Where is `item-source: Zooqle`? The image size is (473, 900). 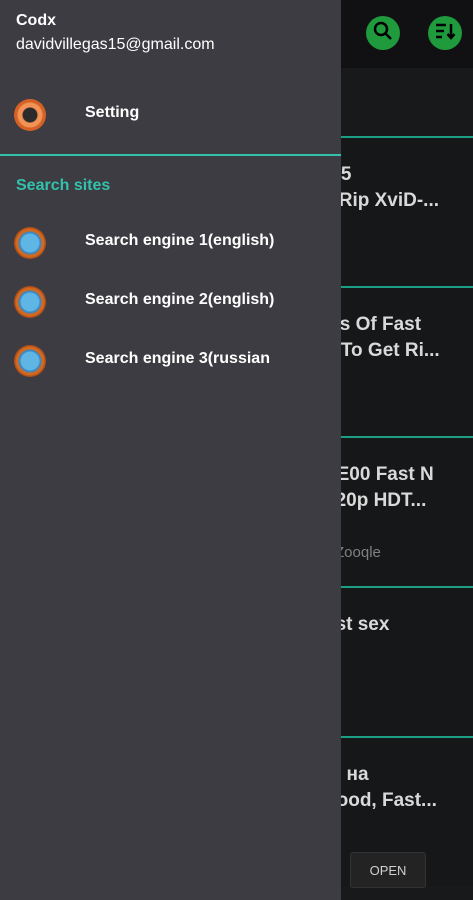 item-source: Zooqle is located at coordinates (358, 552).